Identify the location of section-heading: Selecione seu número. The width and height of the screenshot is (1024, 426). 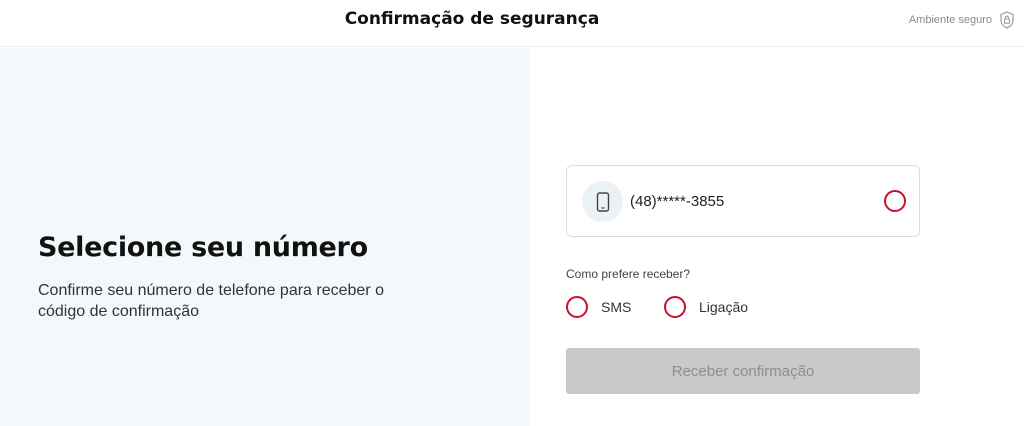
(203, 247).